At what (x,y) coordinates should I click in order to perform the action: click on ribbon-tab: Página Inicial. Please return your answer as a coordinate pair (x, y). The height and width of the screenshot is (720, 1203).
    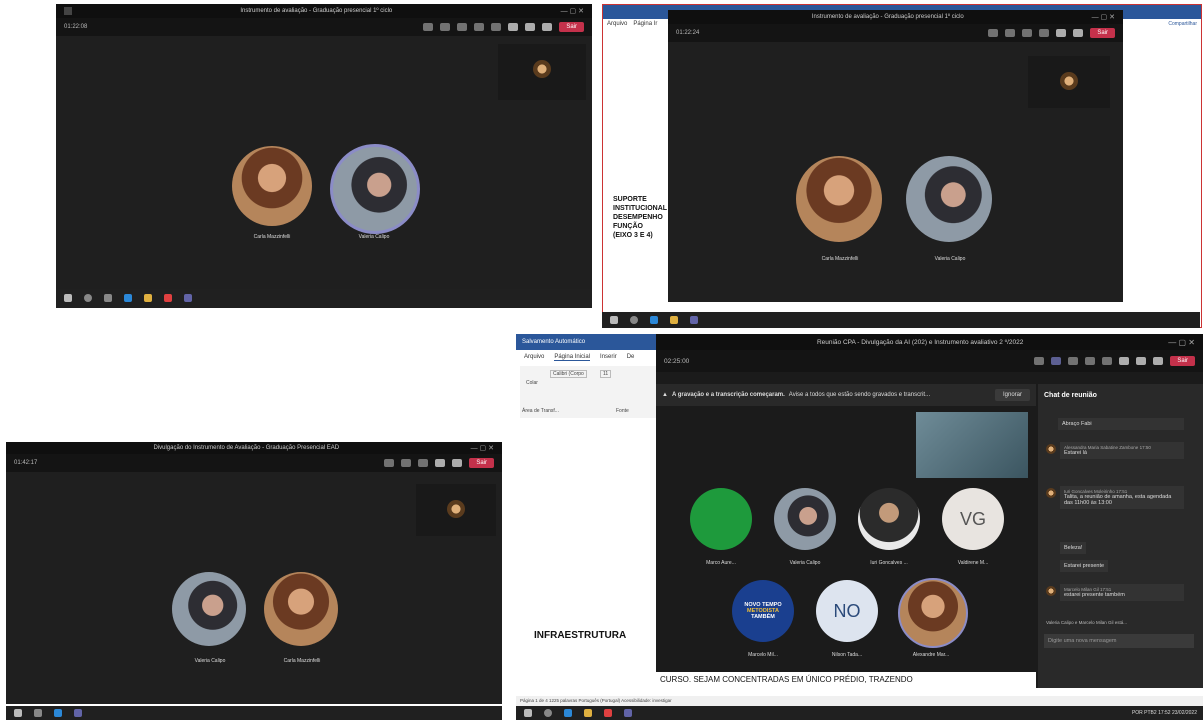
    Looking at the image, I should click on (572, 357).